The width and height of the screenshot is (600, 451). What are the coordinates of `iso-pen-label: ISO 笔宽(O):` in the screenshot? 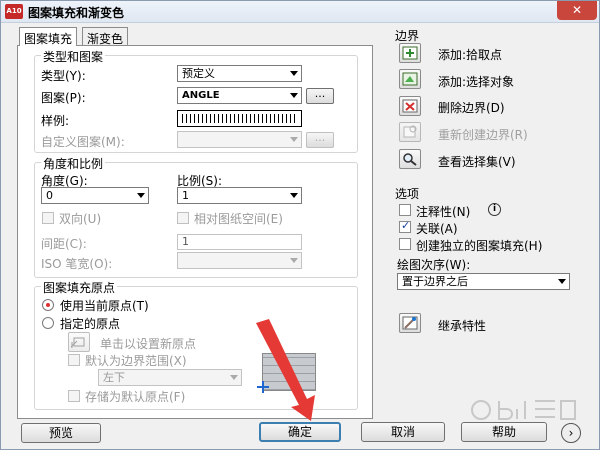 It's located at (77, 264).